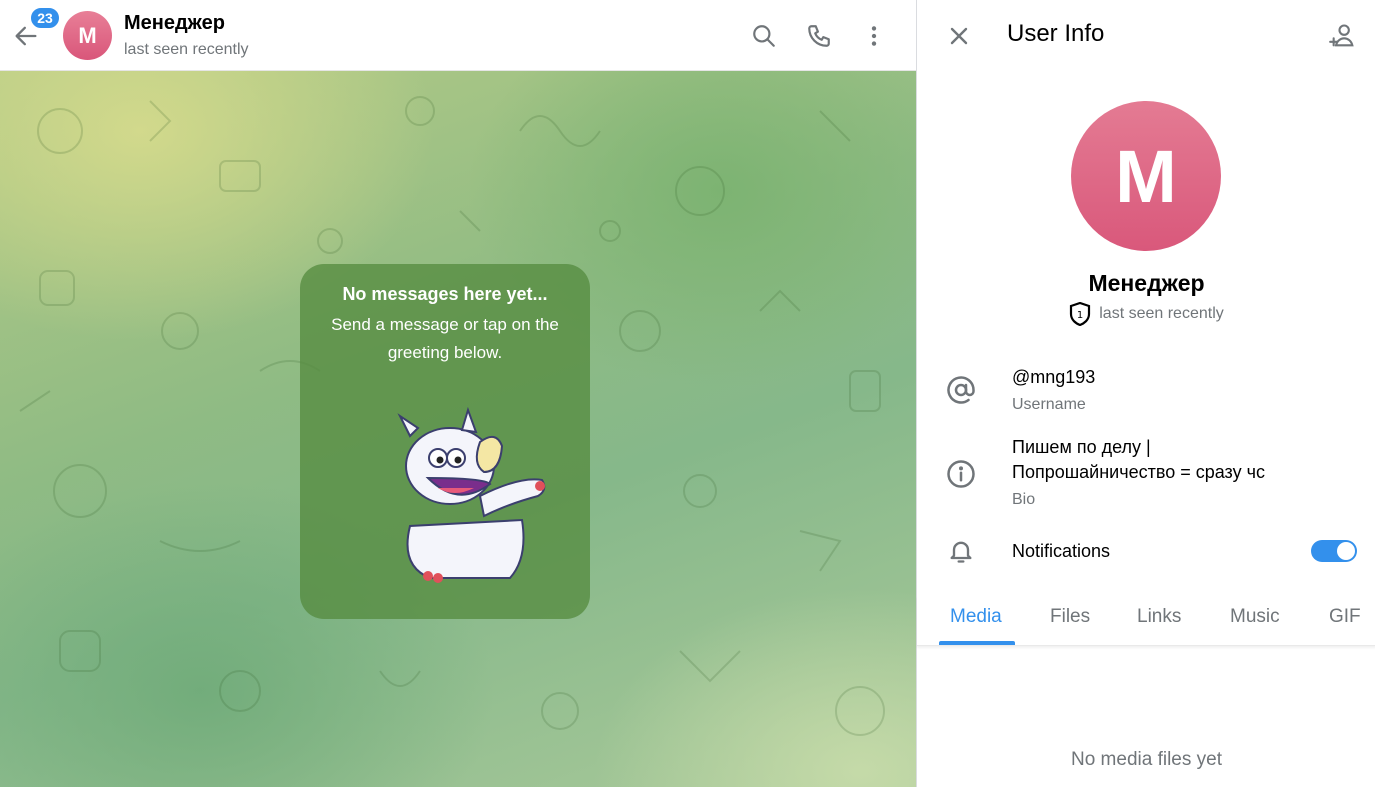  Describe the element at coordinates (1081, 447) in the screenshot. I see `bio-line-1: Пишем по делу |` at that location.